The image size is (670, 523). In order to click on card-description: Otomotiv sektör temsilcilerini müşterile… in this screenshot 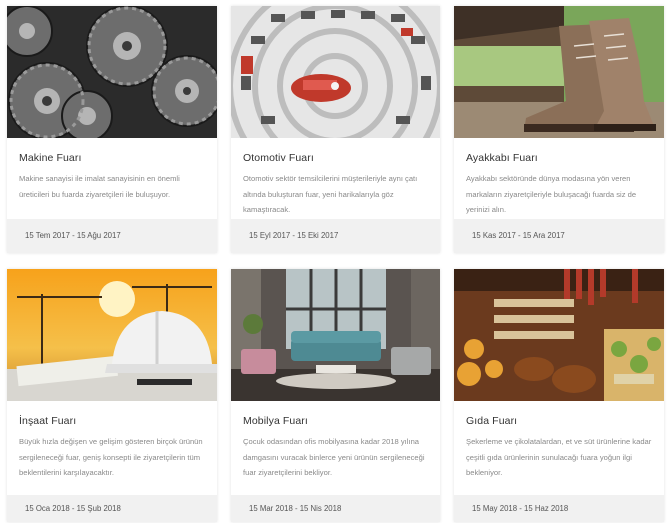, I will do `click(330, 194)`.